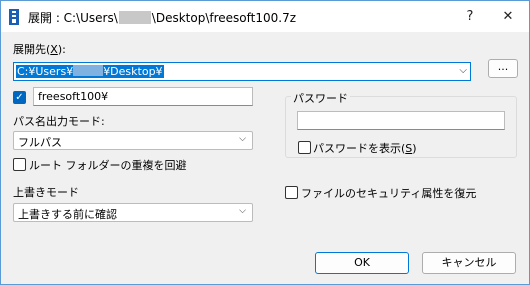  I want to click on subfolder-checkbox: ✓, so click(19, 97).